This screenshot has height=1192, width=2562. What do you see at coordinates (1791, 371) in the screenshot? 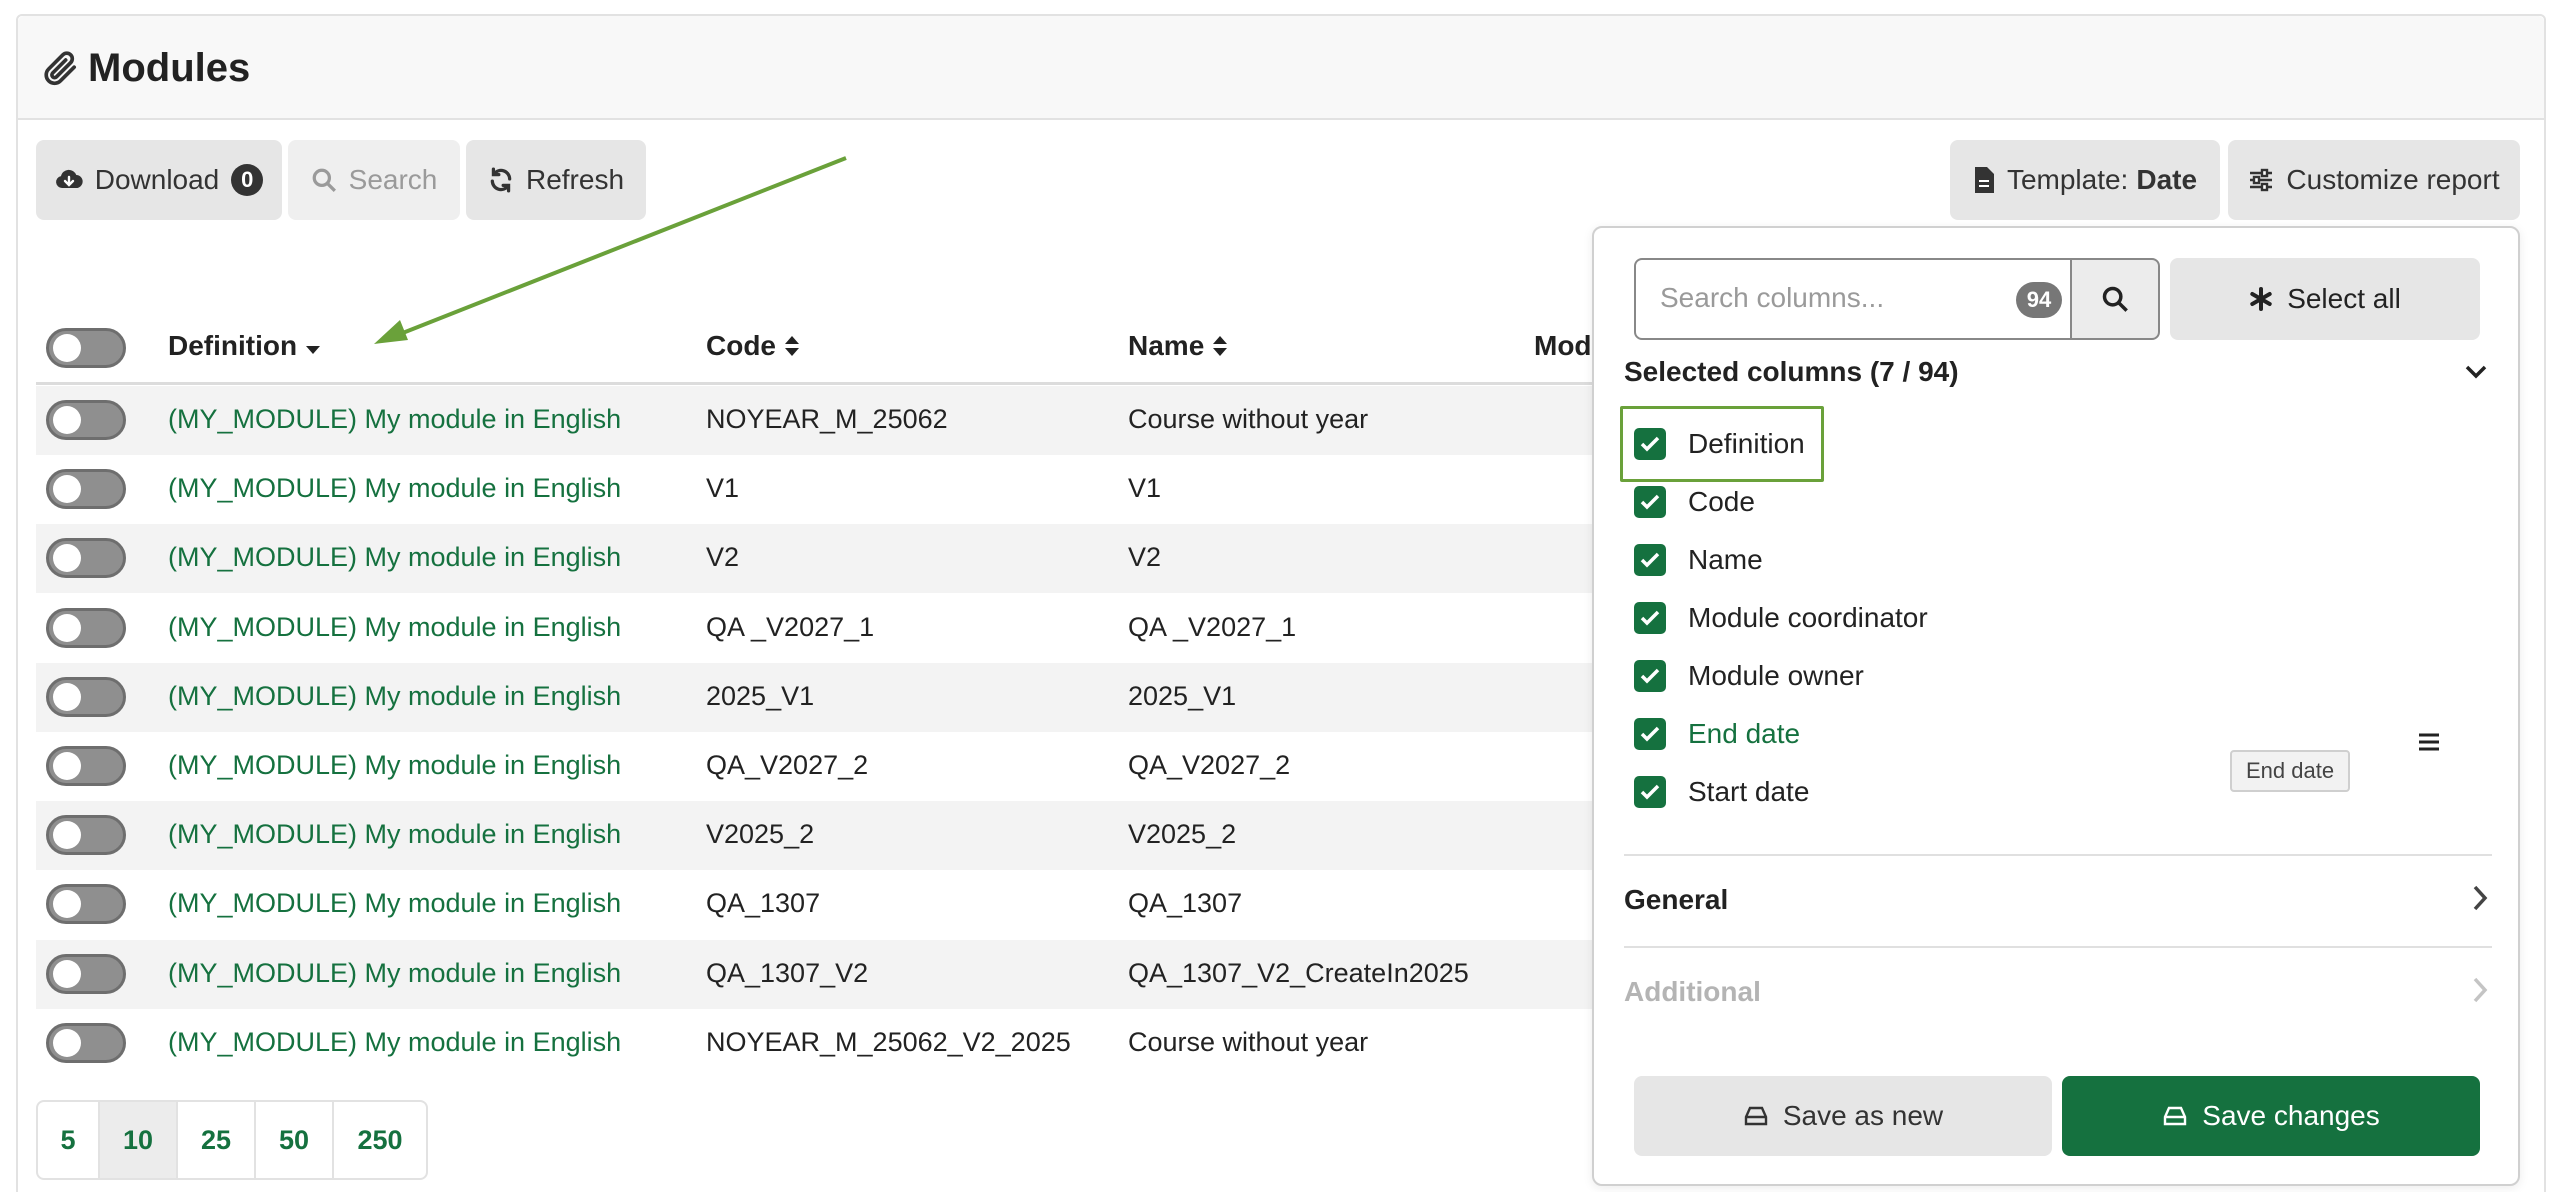
I see `selected-columns-title: Selected columns (7 / 94)` at bounding box center [1791, 371].